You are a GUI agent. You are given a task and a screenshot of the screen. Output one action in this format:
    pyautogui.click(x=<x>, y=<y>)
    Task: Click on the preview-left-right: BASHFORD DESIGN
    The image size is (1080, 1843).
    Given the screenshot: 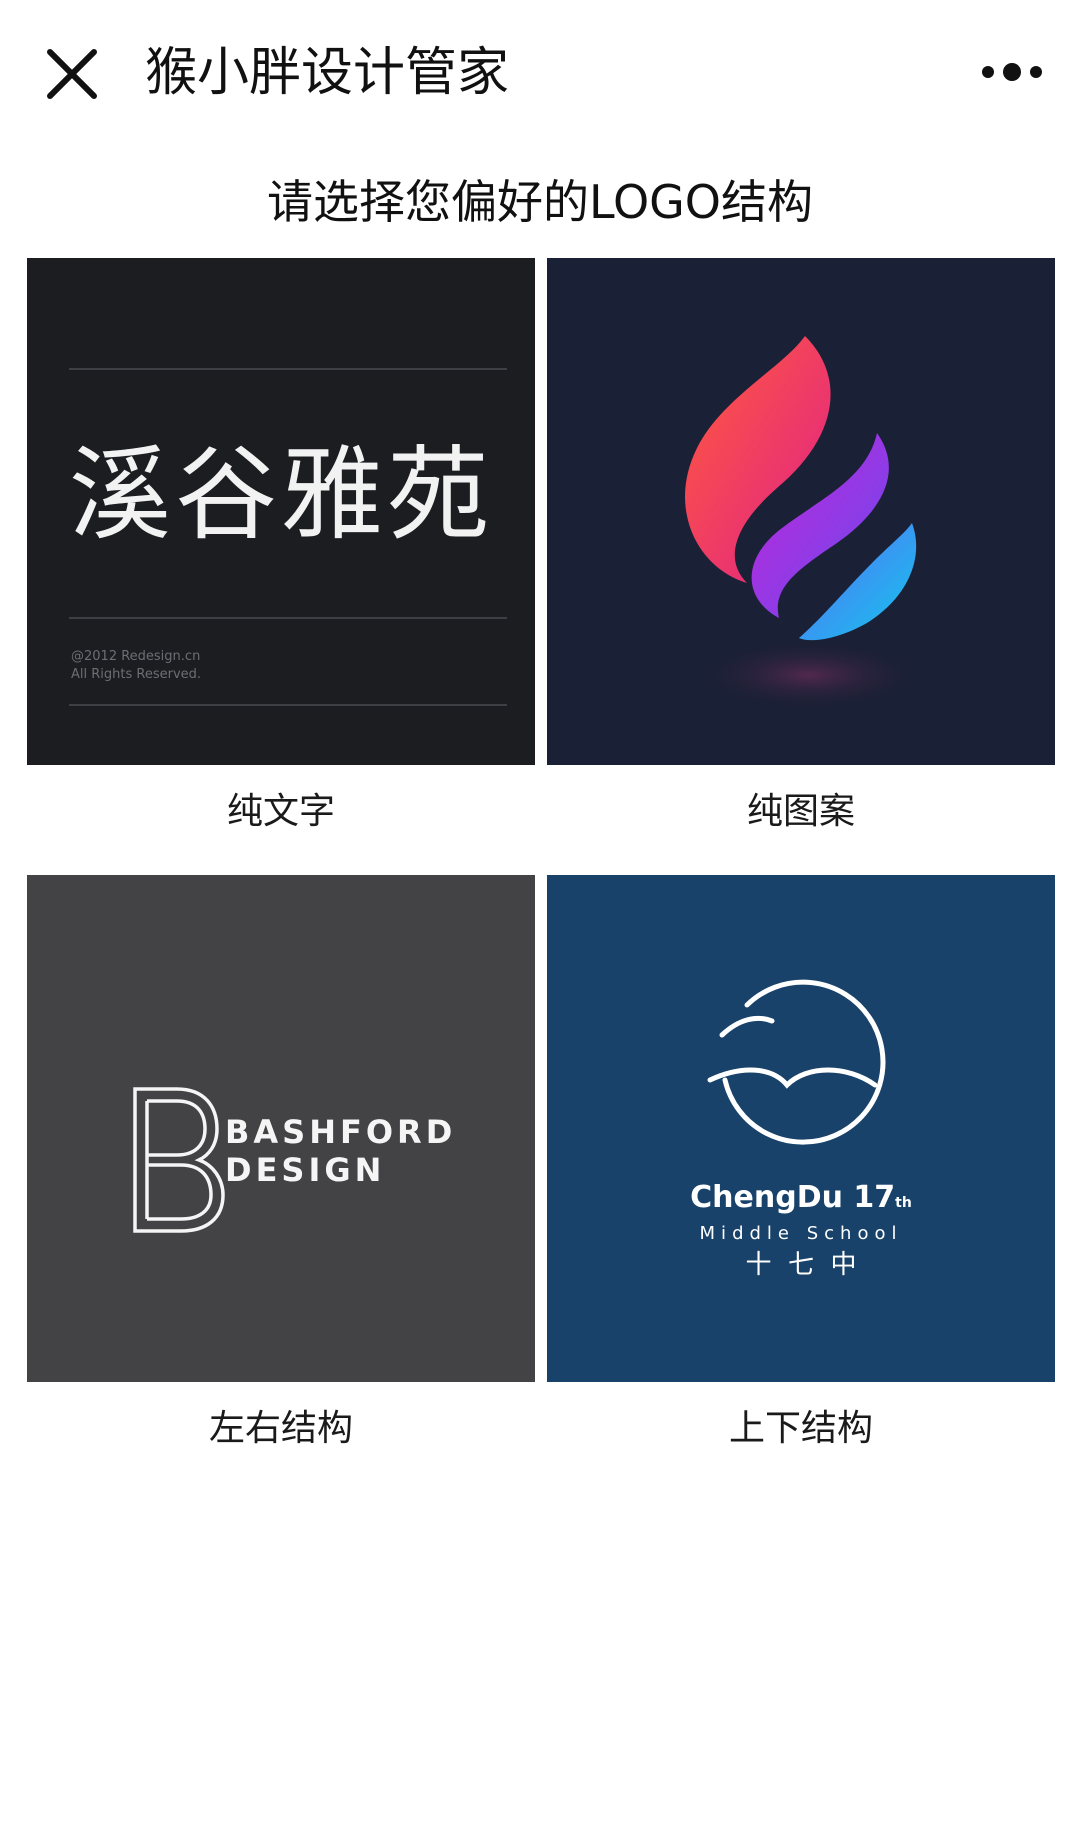 What is the action you would take?
    pyautogui.click(x=281, y=1128)
    